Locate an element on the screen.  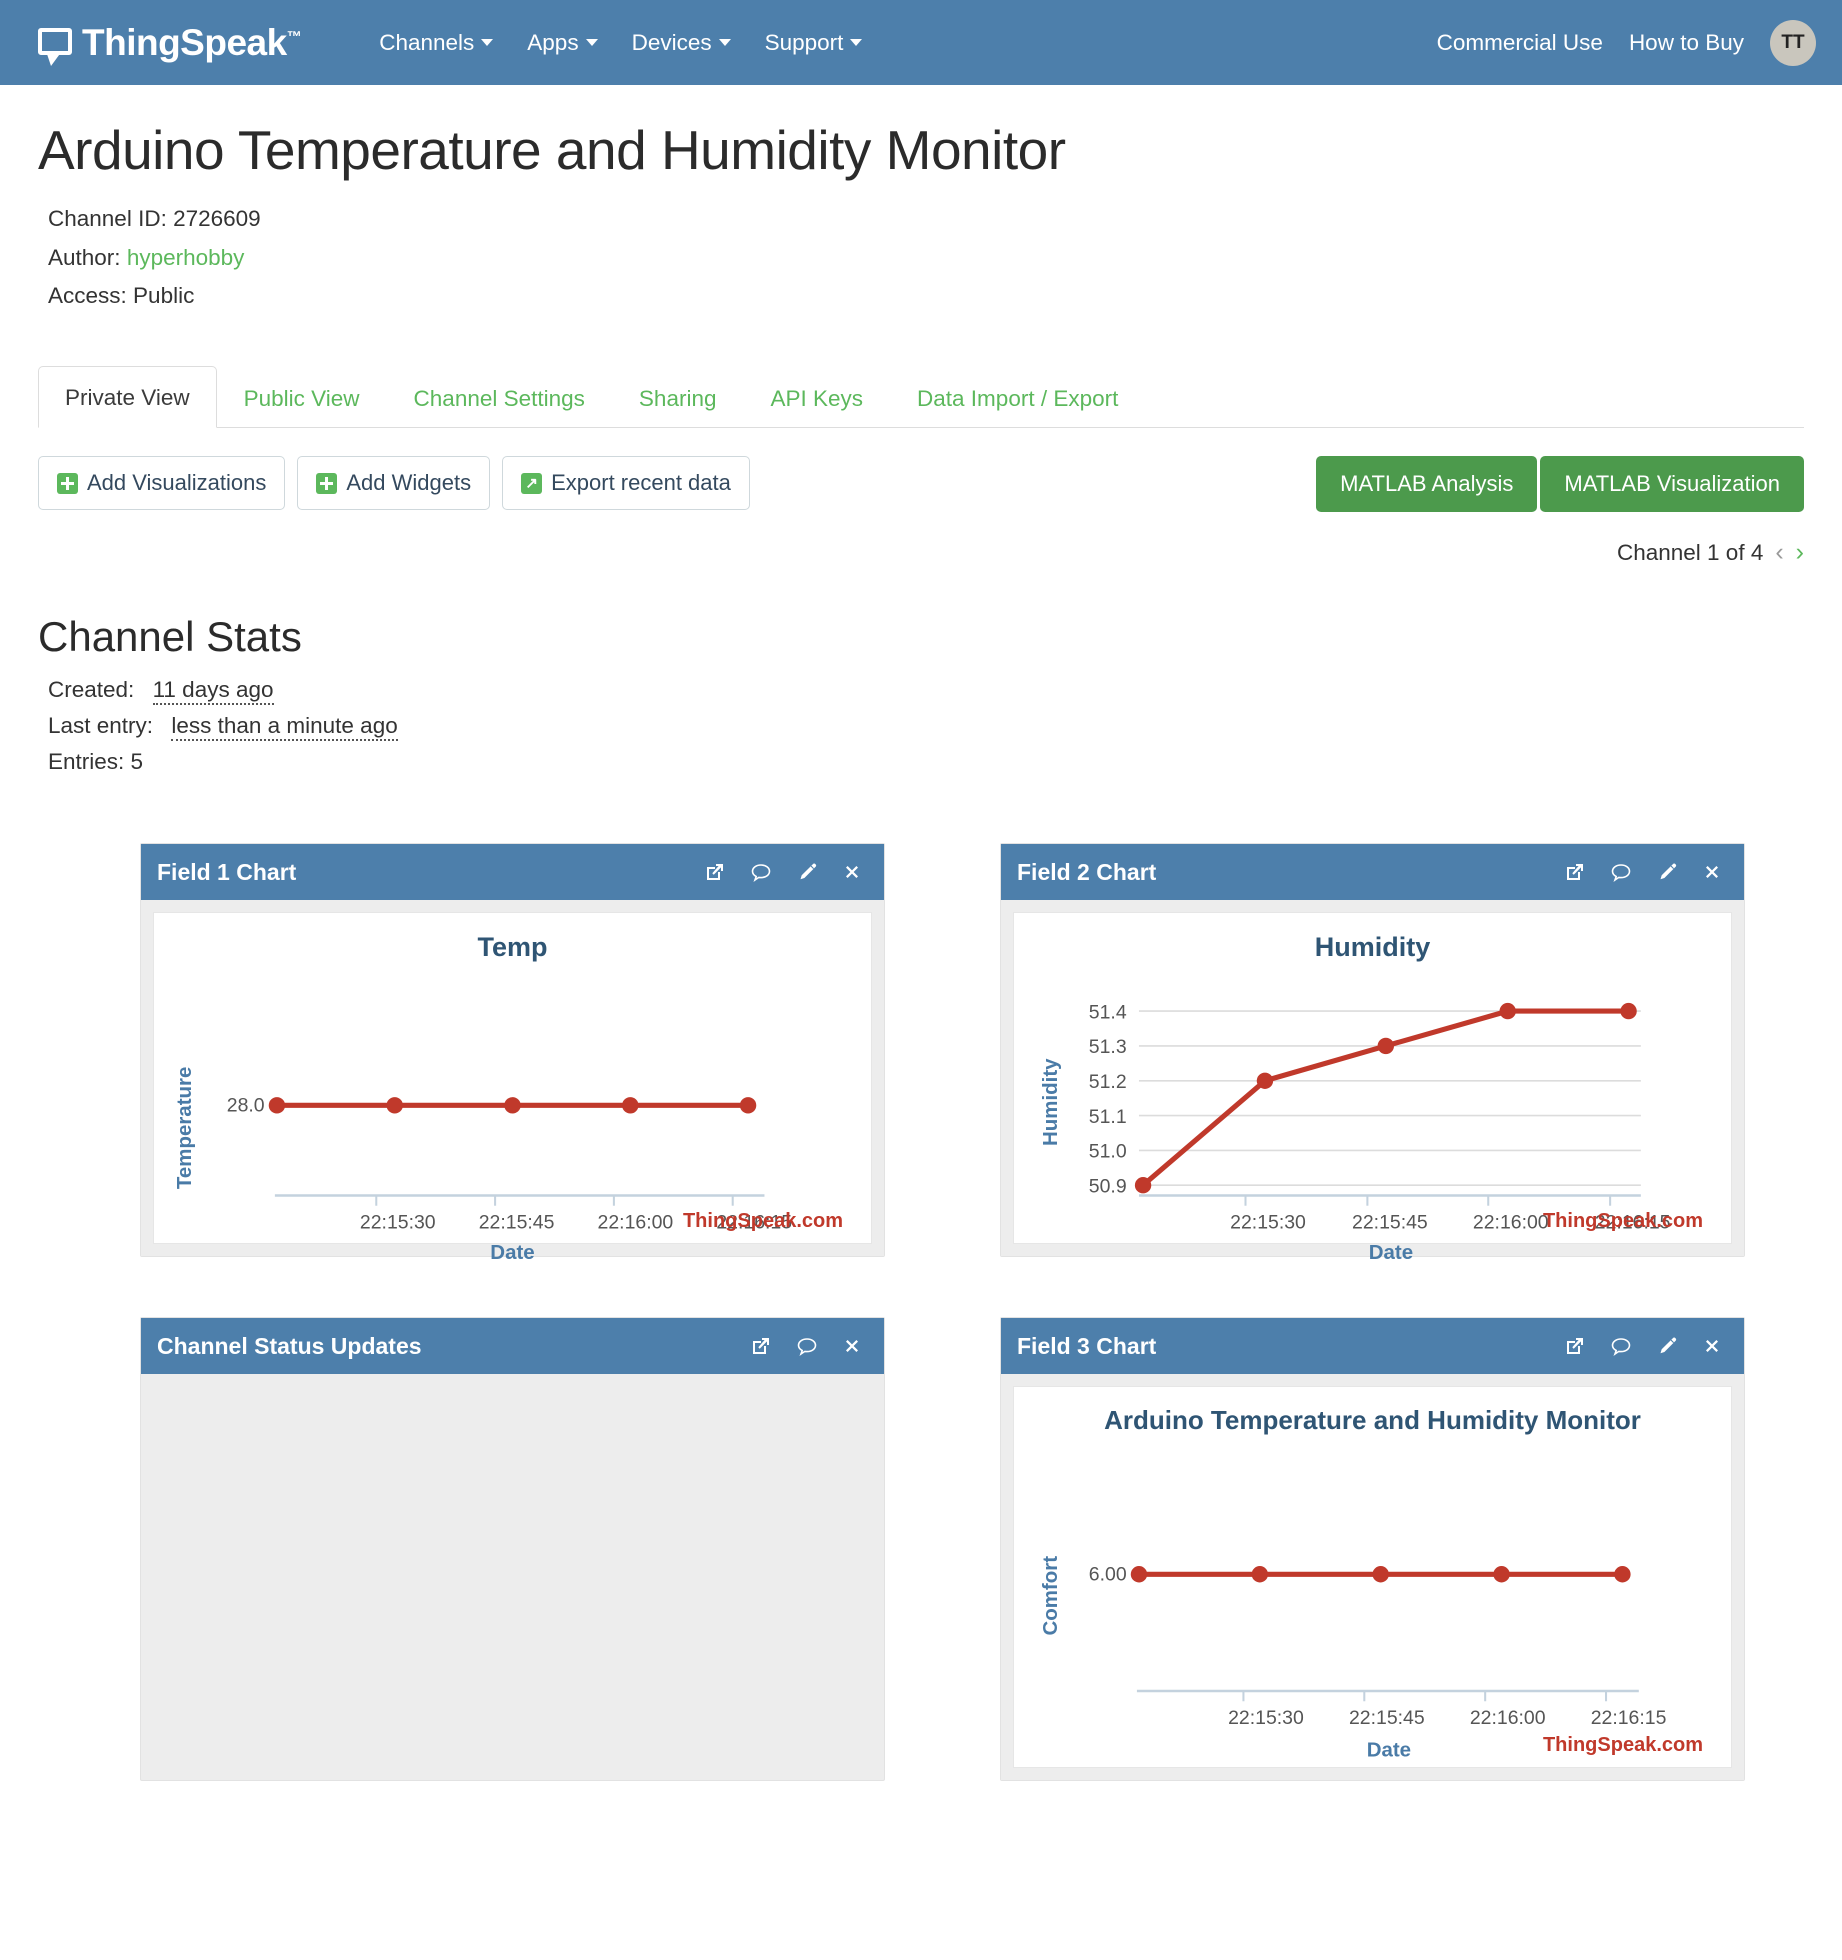
widget-header: Field 3 Chart is located at coordinates (1372, 1346).